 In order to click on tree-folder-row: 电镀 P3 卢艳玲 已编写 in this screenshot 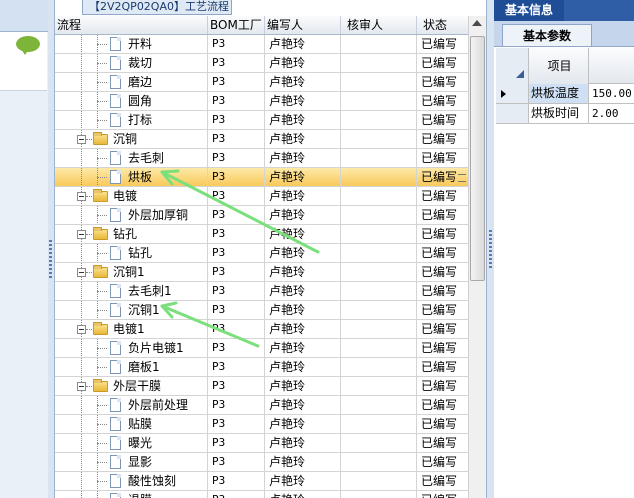, I will do `click(261, 196)`.